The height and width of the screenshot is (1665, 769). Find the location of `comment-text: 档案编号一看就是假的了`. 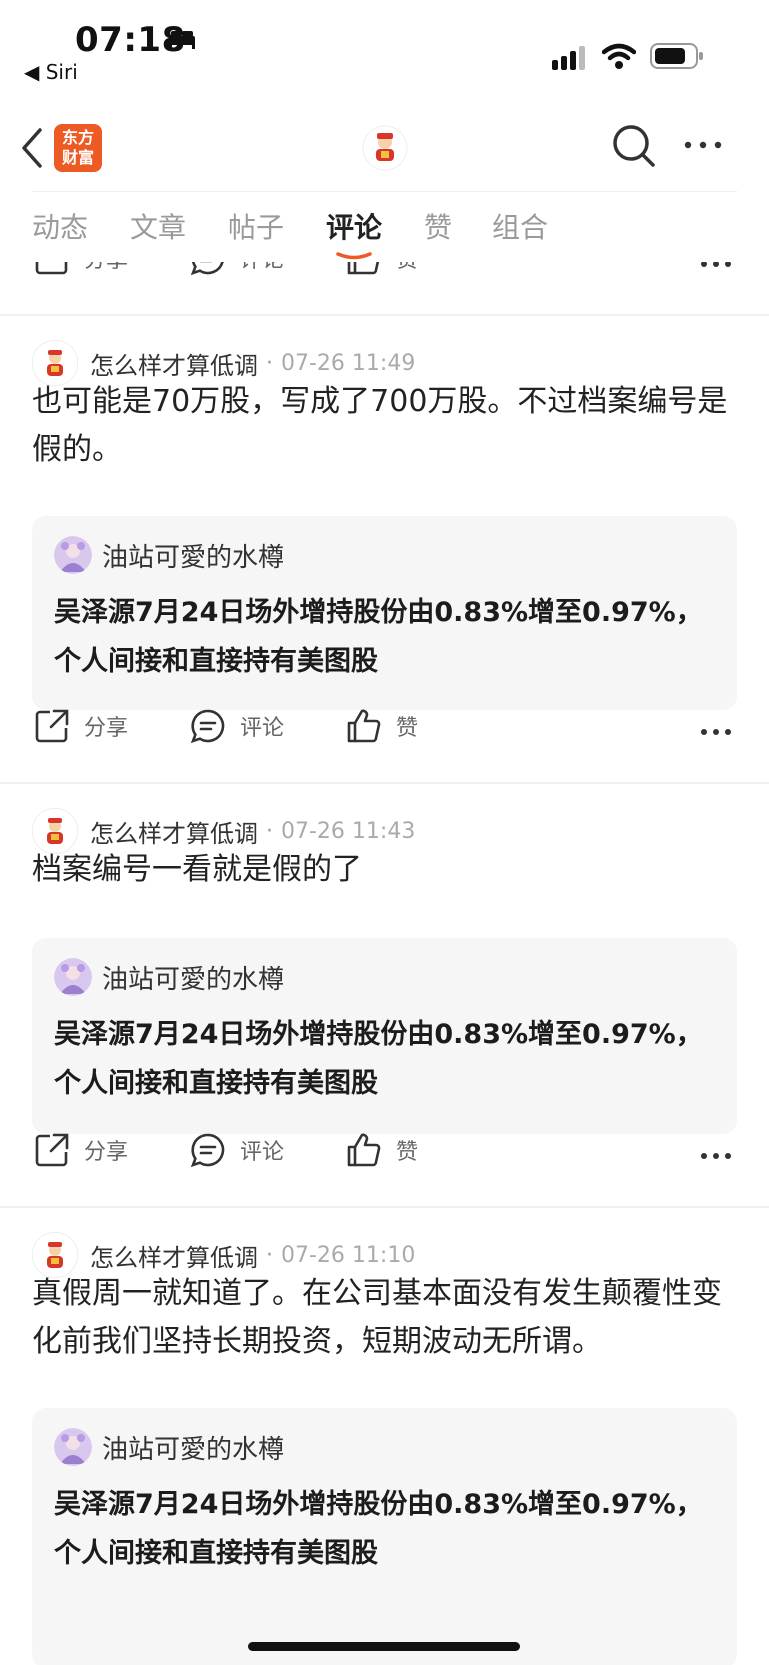

comment-text: 档案编号一看就是假的了 is located at coordinates (384, 870).